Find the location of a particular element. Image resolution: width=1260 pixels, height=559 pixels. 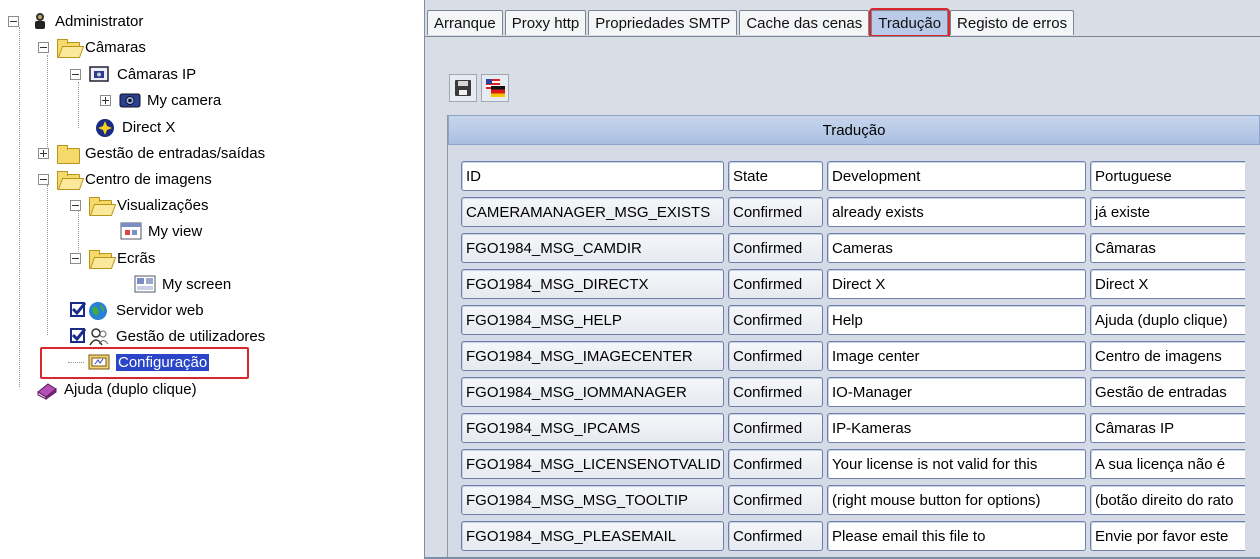

cell-portuguese: Ajuda (duplo clique) is located at coordinates (1167, 320).